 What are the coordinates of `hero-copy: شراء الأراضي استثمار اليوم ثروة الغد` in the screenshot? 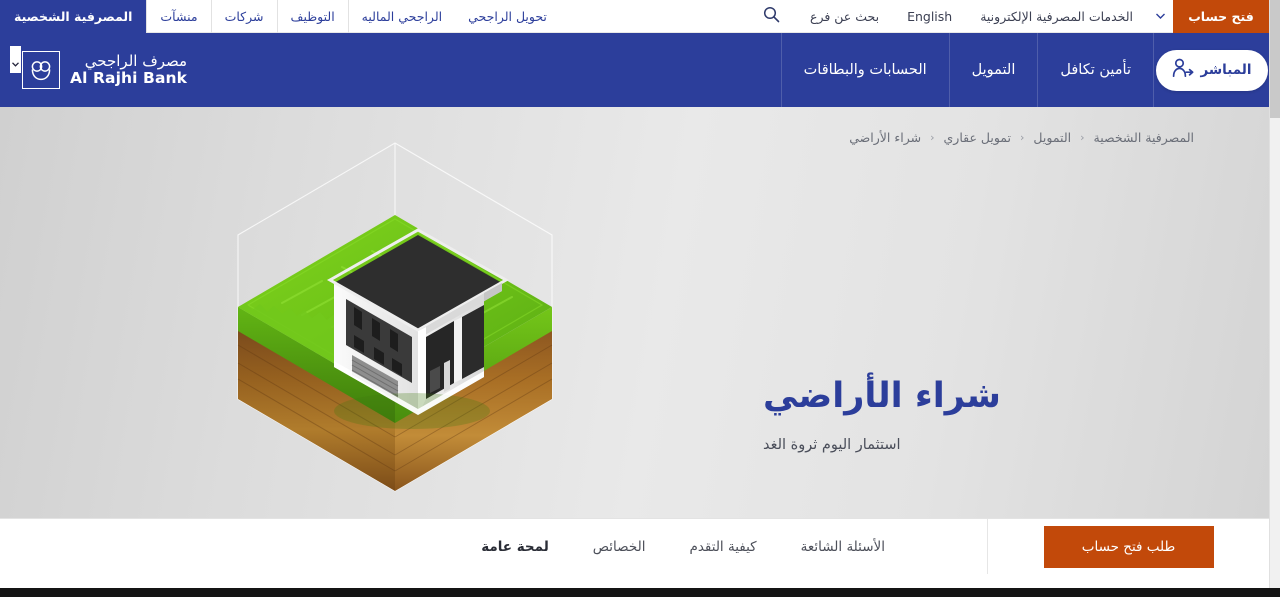 It's located at (973, 414).